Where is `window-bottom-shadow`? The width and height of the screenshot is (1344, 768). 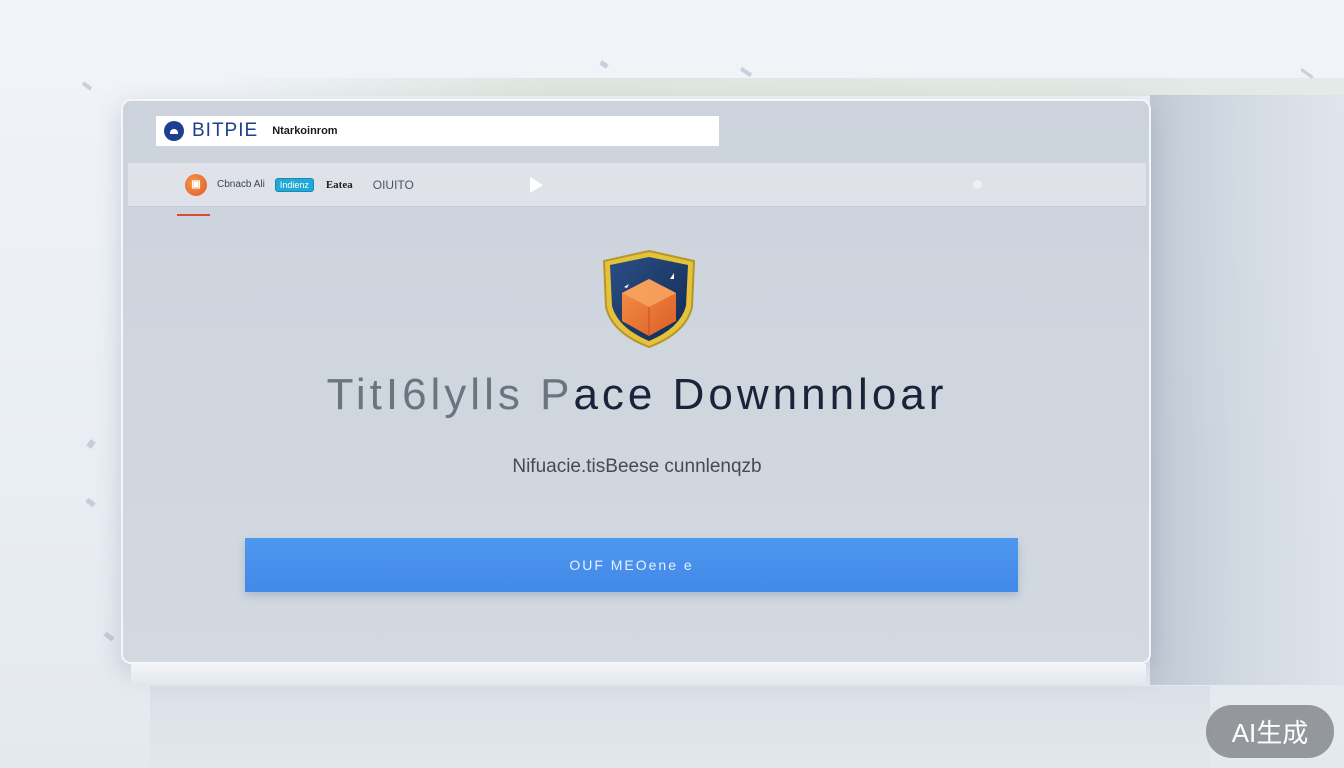
window-bottom-shadow is located at coordinates (680, 727).